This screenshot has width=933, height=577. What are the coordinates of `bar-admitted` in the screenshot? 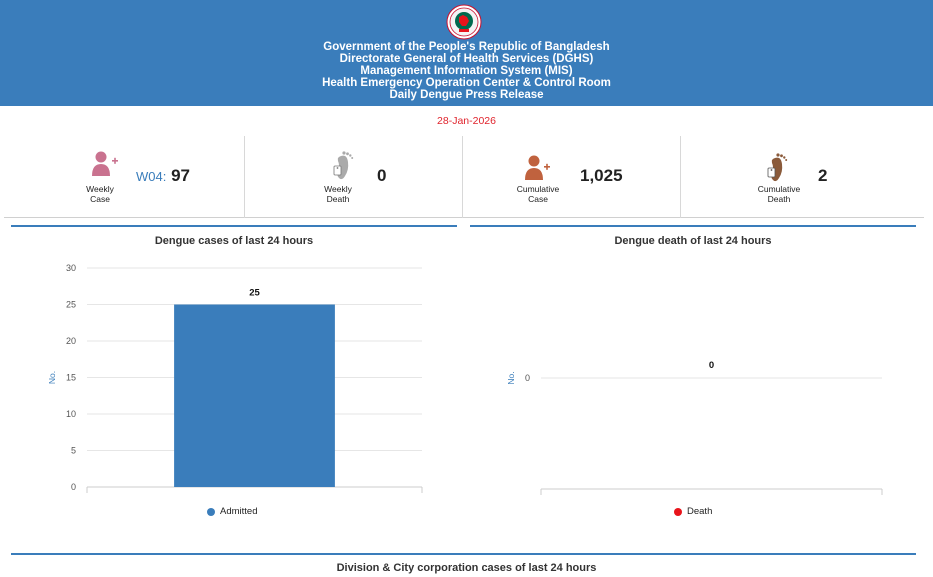 It's located at (254, 395).